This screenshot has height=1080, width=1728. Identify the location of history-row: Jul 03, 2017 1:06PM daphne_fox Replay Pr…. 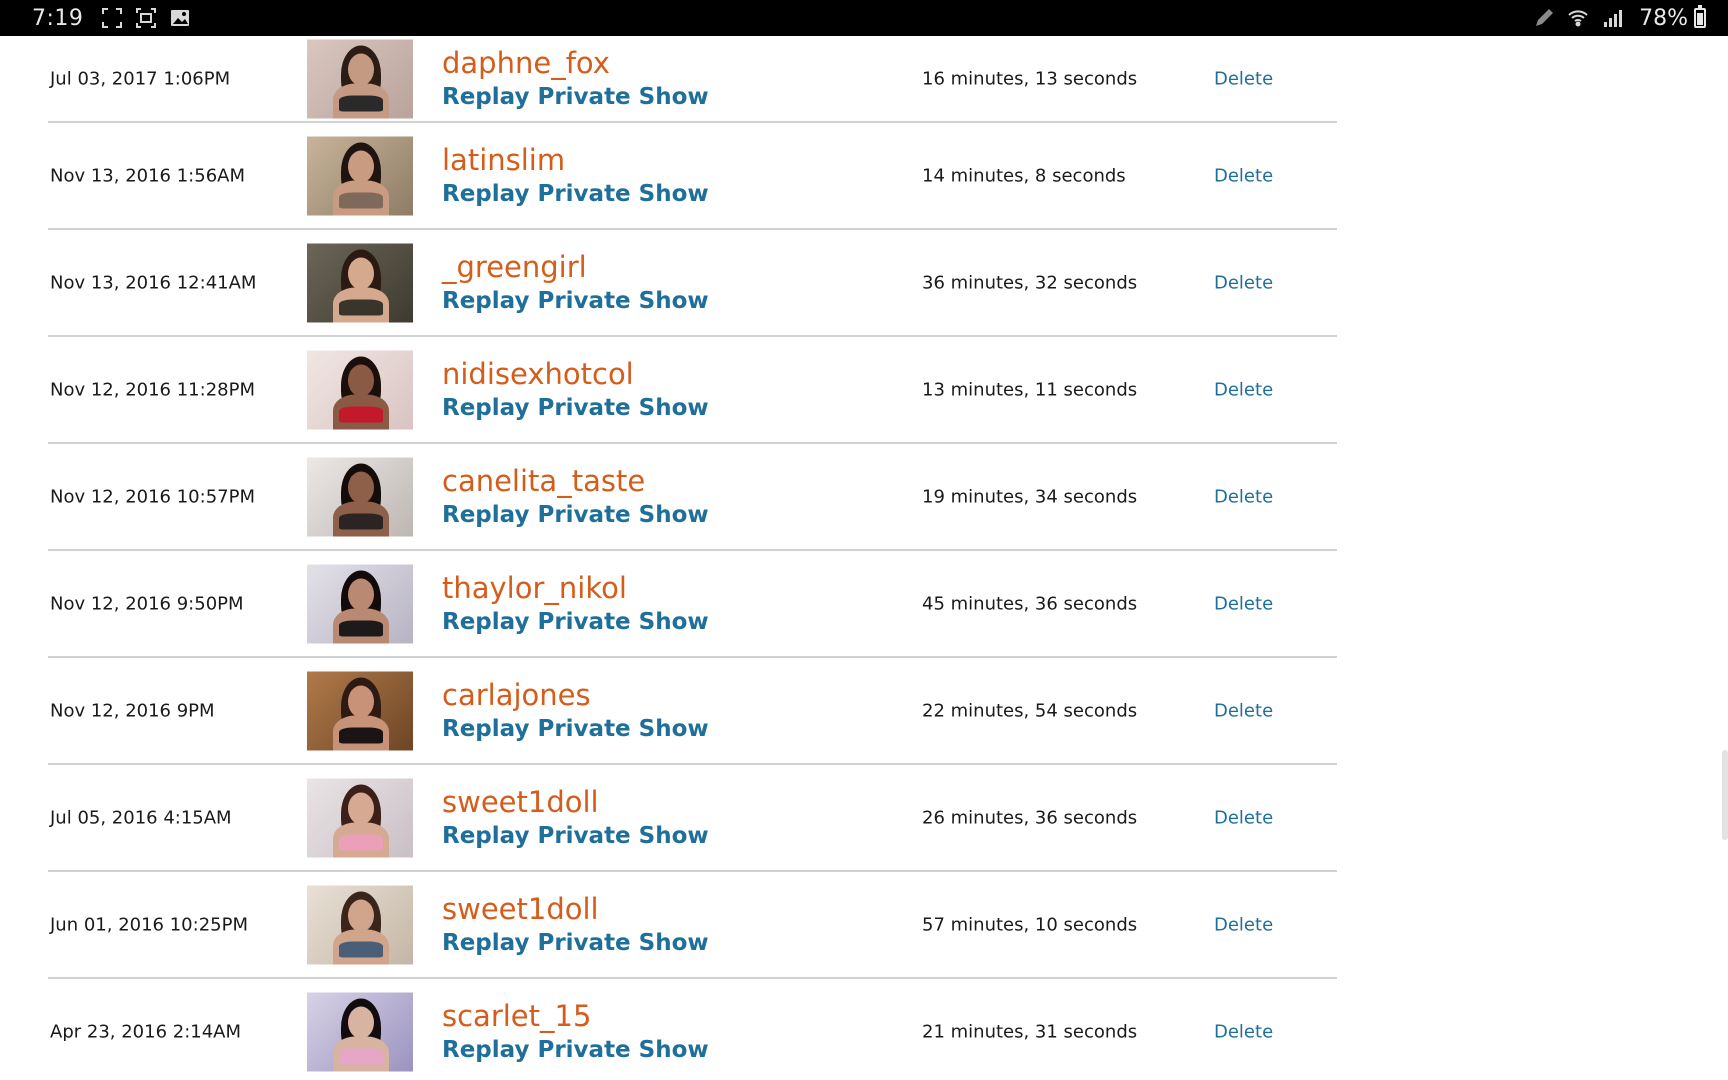
(692, 79).